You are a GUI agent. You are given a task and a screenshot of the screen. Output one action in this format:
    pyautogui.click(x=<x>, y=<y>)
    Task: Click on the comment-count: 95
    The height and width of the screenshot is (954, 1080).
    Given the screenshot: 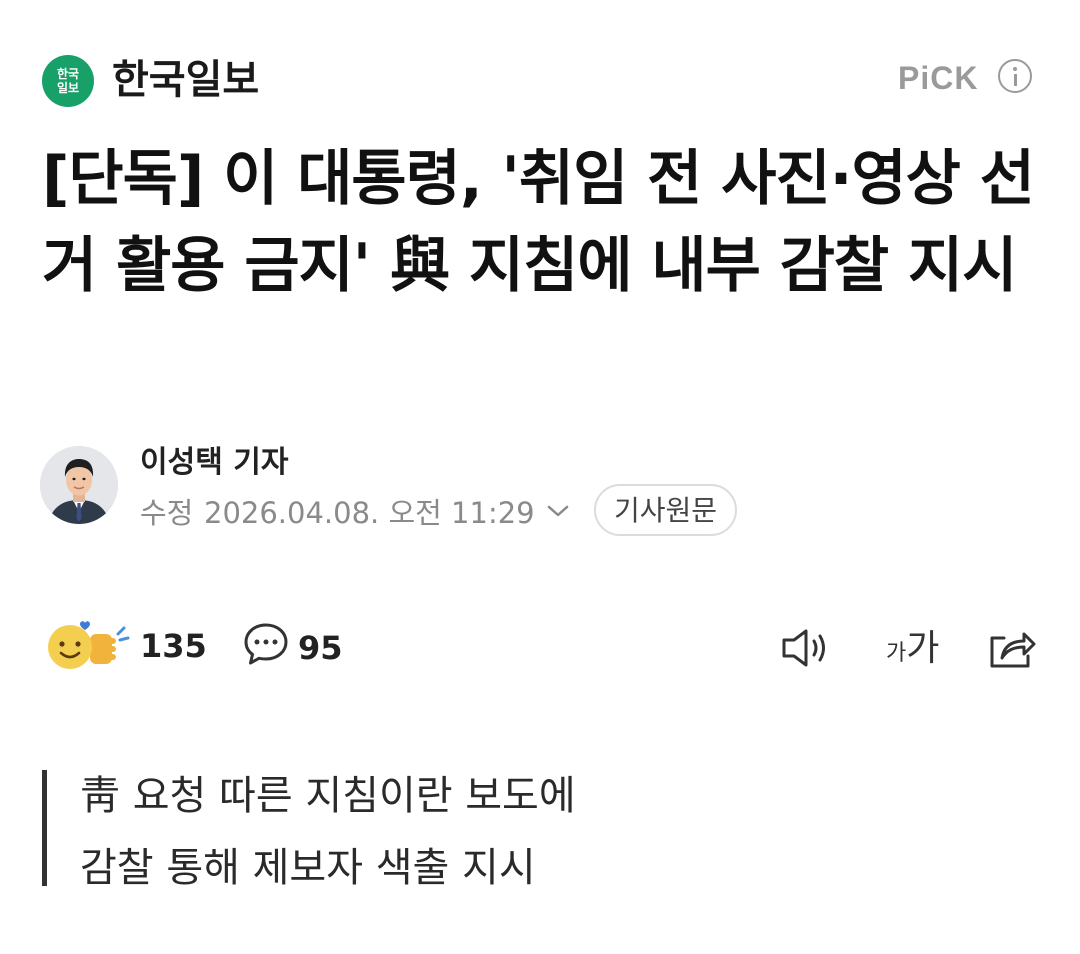 What is the action you would take?
    pyautogui.click(x=320, y=648)
    